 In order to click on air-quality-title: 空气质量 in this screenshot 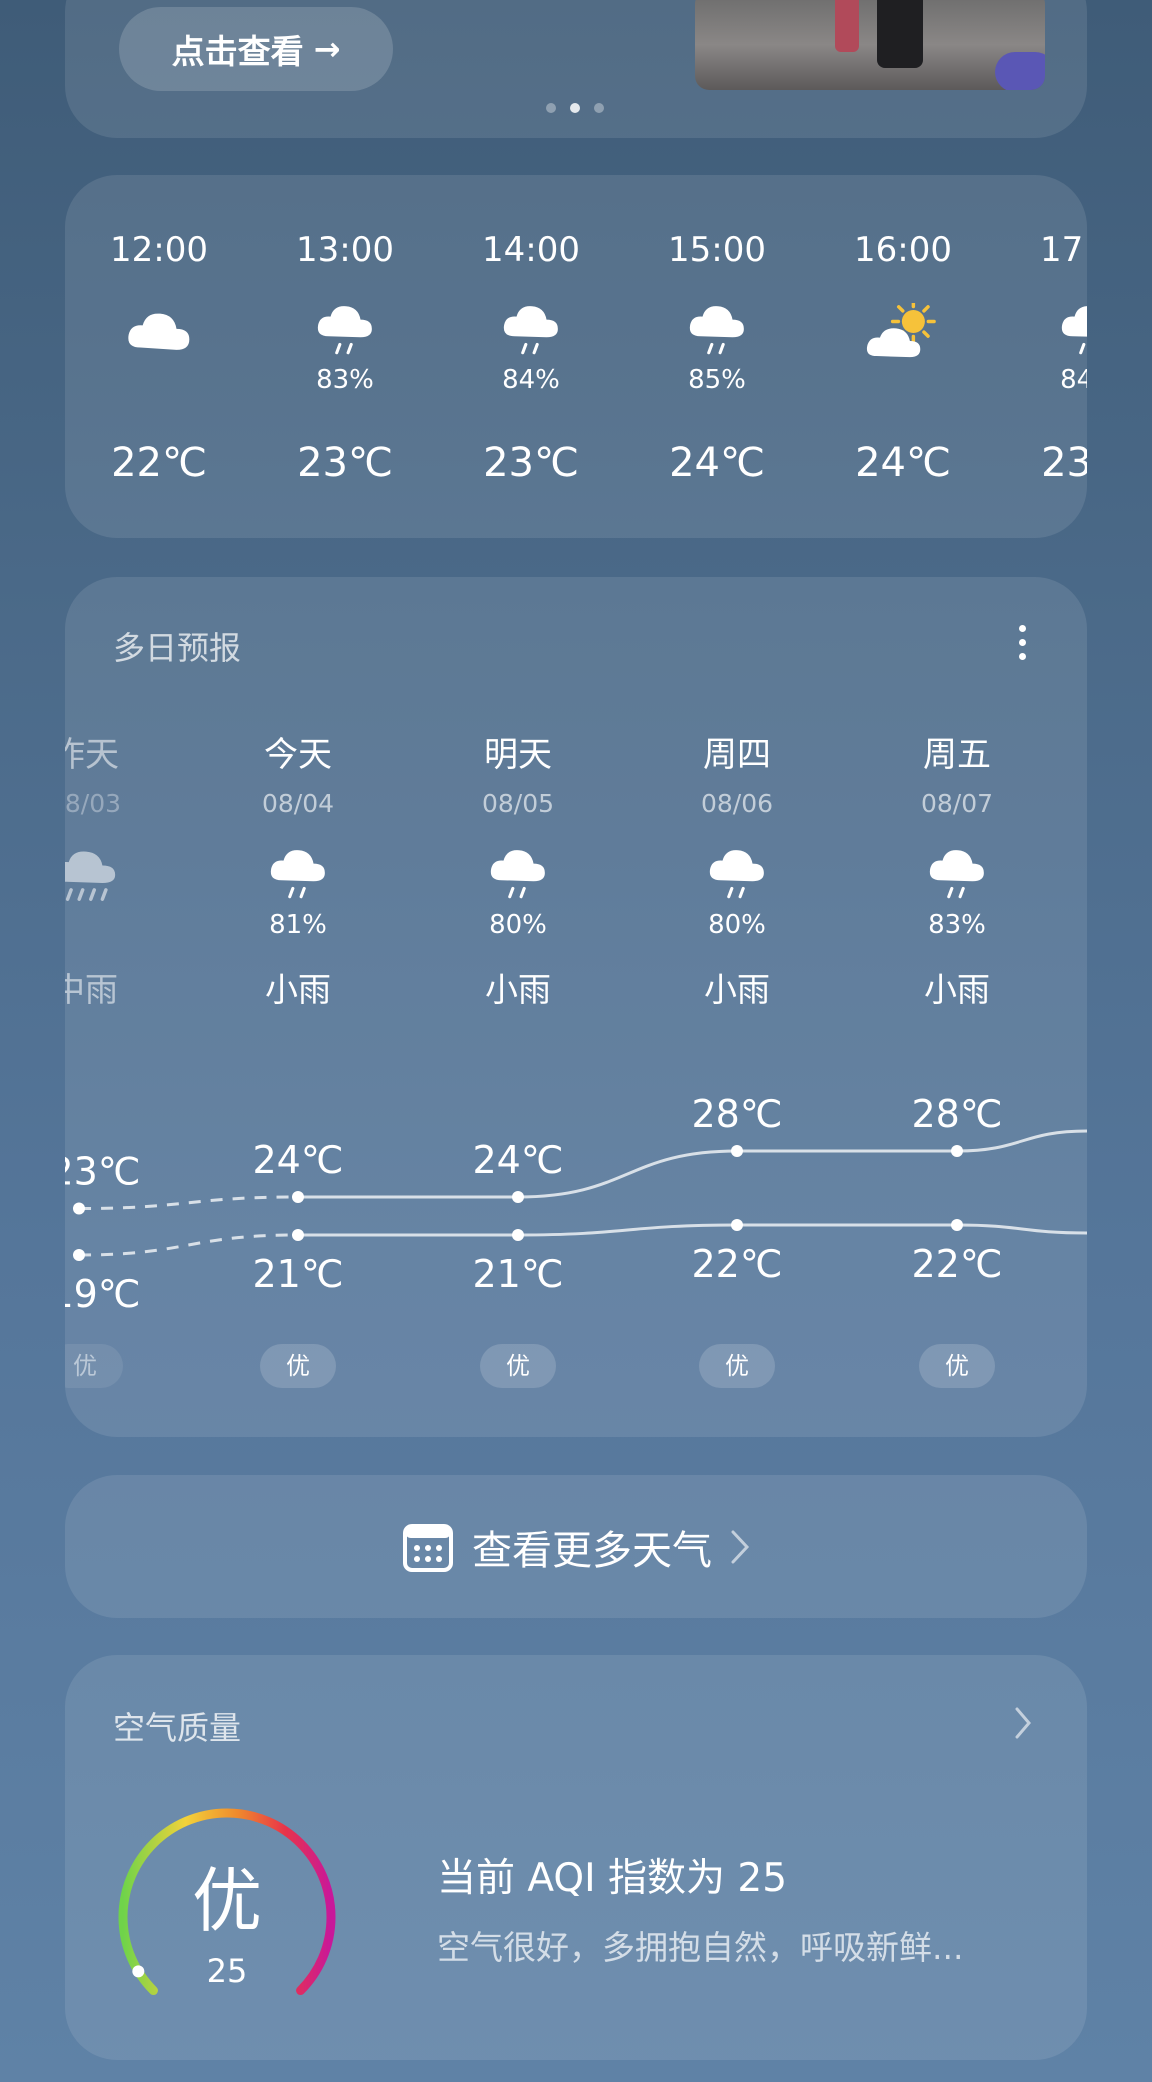, I will do `click(177, 1728)`.